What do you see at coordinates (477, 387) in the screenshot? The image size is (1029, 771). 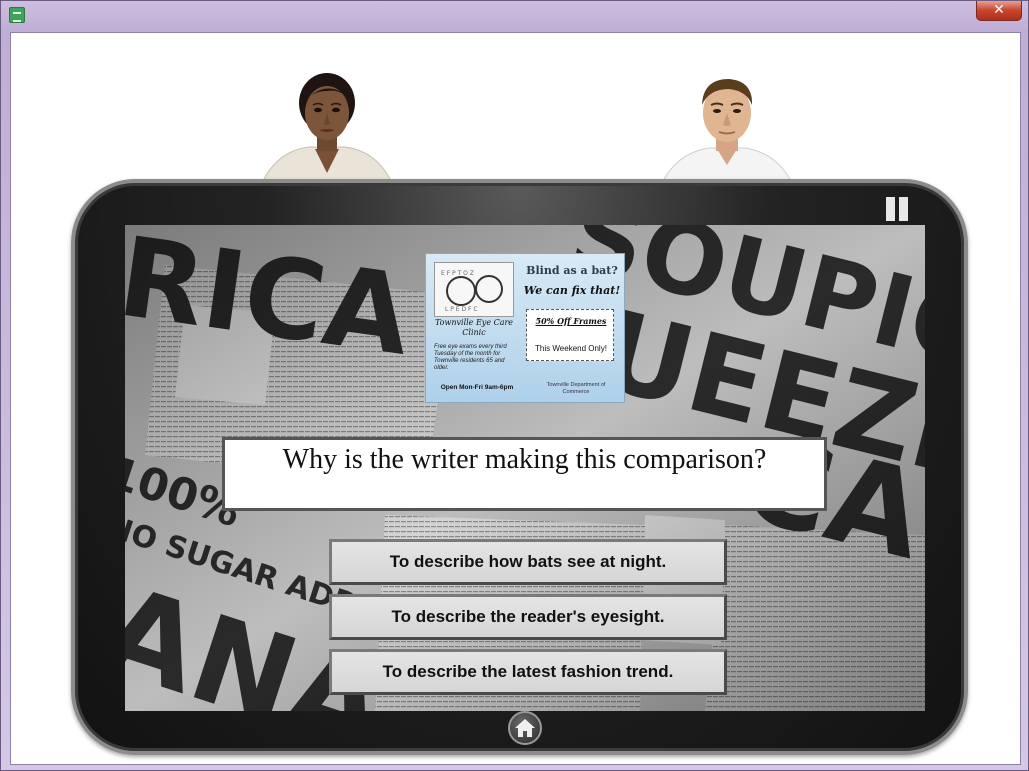 I see `clinic-hours: Open Mon-Fri 9am-6pm` at bounding box center [477, 387].